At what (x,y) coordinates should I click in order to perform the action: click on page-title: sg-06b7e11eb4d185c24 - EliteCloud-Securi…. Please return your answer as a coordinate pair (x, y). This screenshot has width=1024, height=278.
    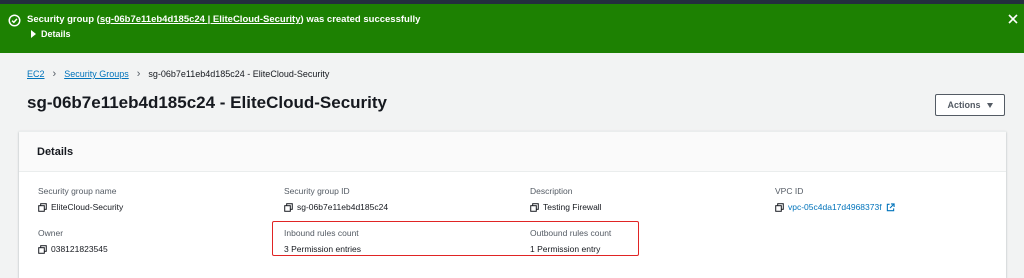
    Looking at the image, I should click on (207, 102).